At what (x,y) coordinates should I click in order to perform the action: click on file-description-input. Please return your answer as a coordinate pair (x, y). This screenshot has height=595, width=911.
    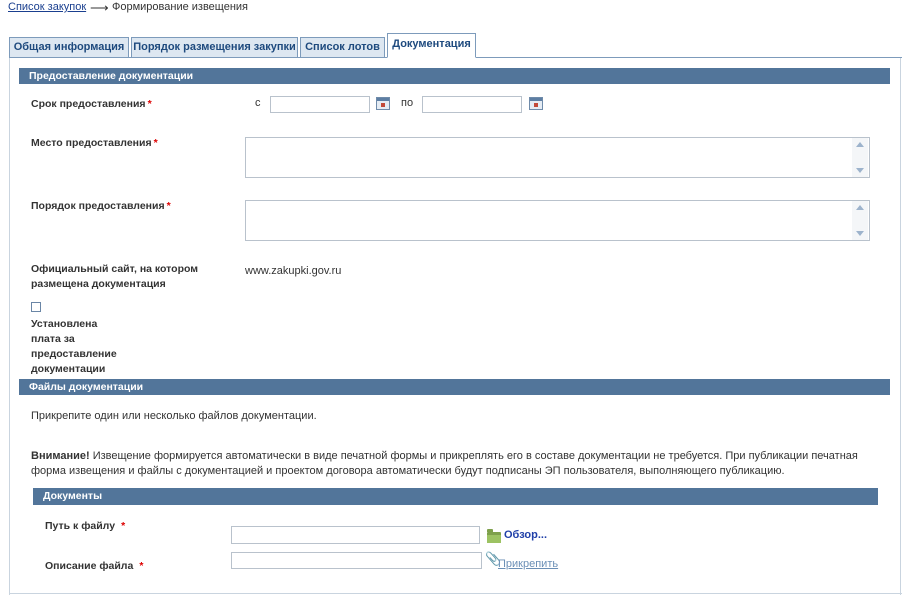
    Looking at the image, I should click on (356, 560).